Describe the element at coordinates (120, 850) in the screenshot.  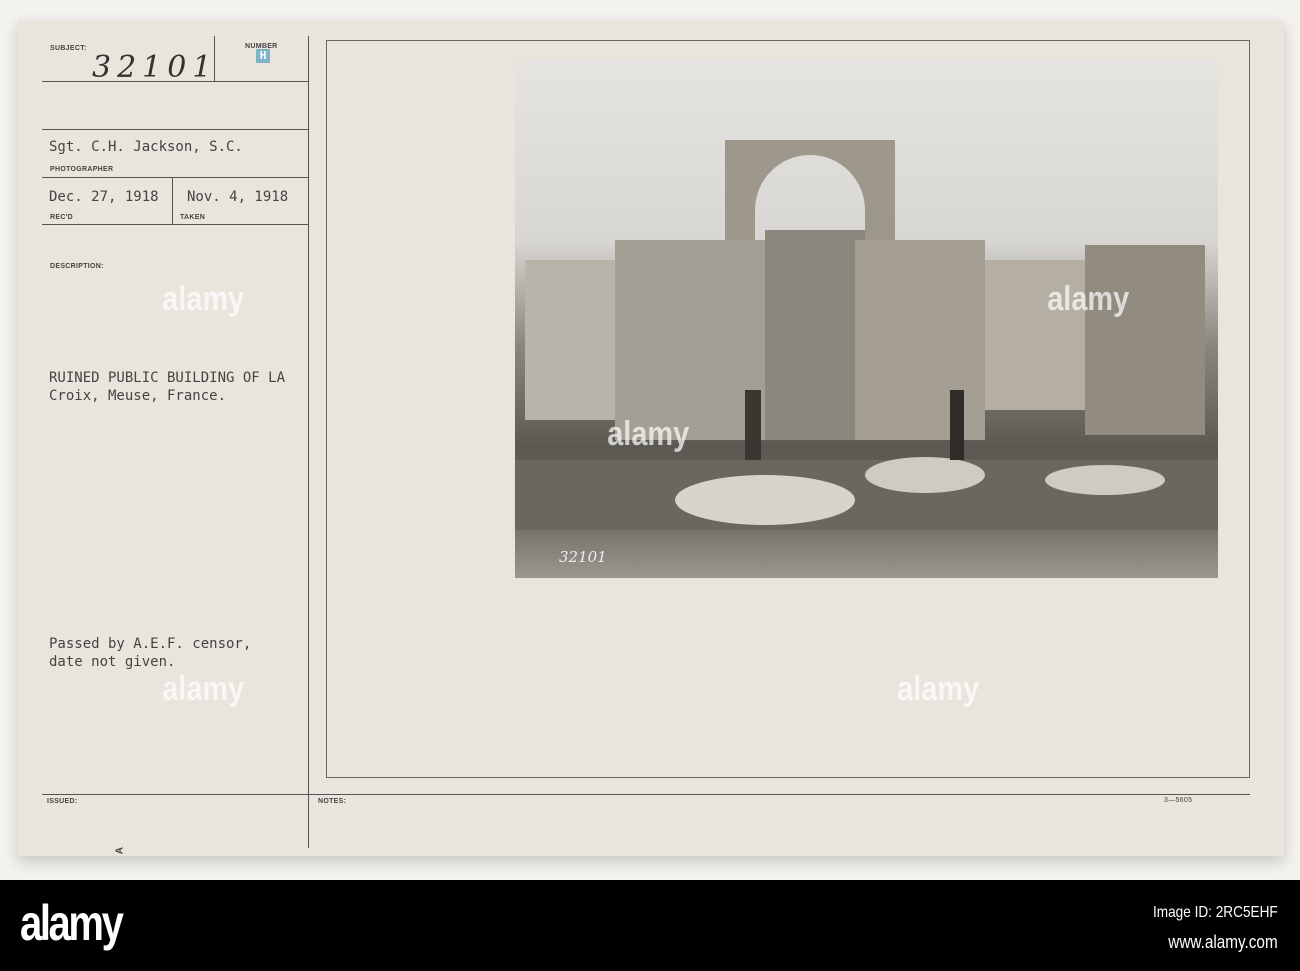
I see `corner-mark: A` at that location.